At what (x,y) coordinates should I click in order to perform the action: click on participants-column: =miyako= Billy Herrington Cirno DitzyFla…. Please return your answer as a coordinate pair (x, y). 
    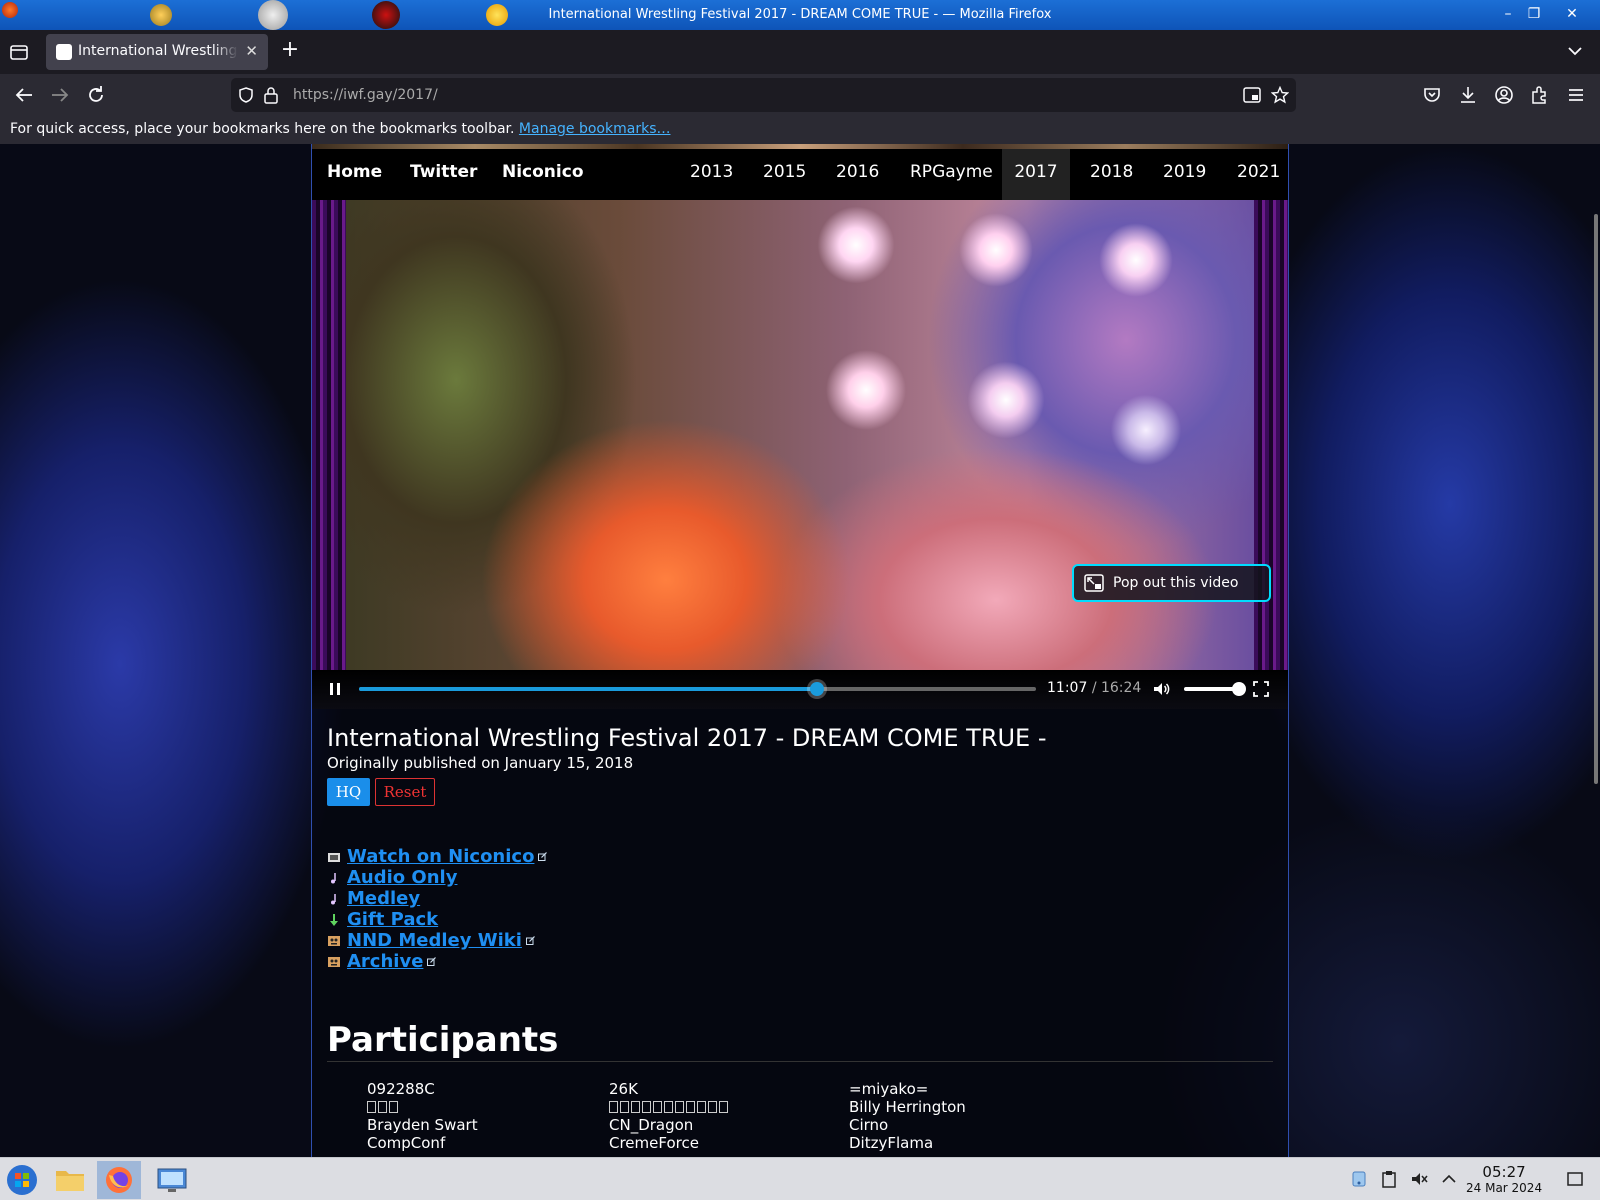
    Looking at the image, I should click on (969, 1116).